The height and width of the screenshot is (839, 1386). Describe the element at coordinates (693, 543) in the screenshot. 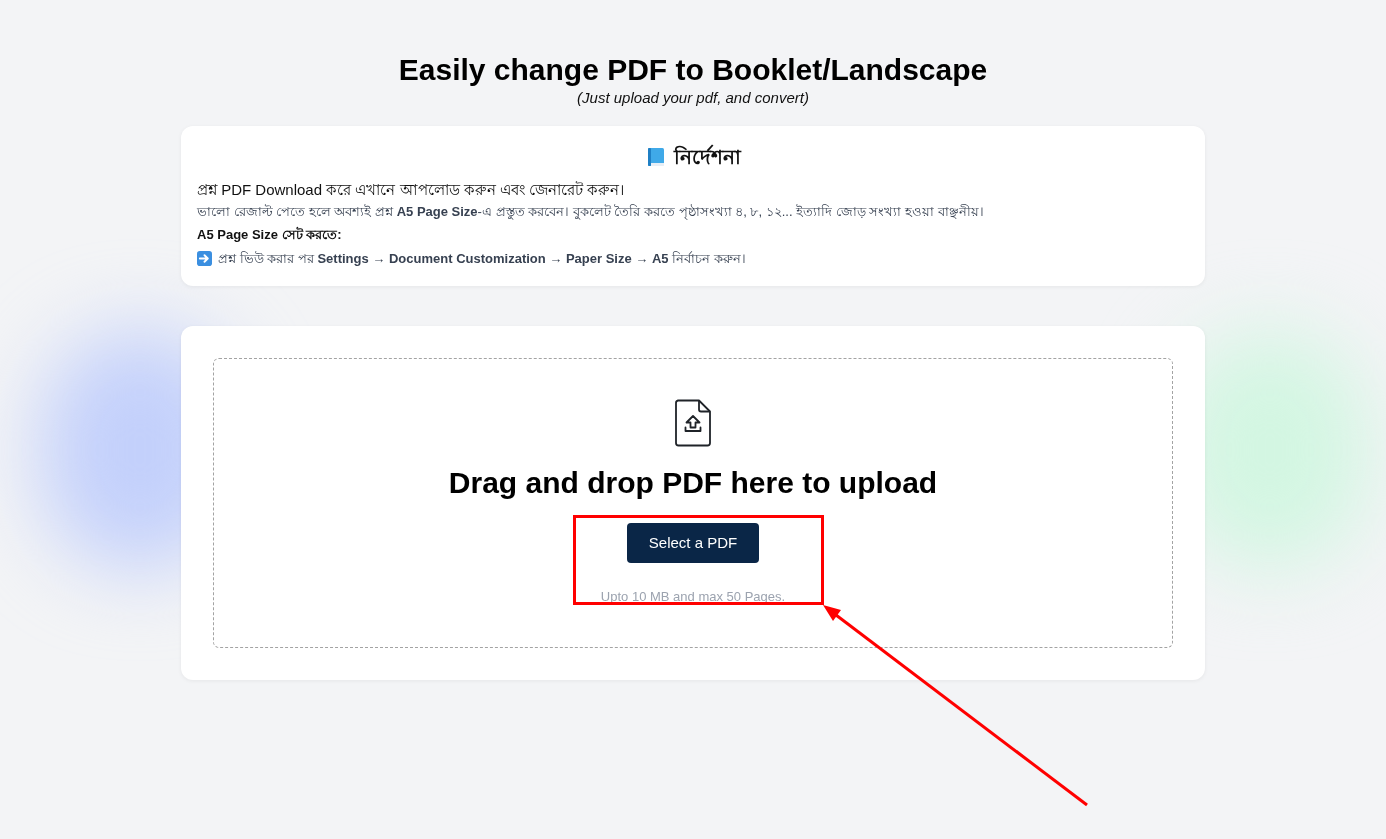

I see `select-pdf-button: Select a PDF` at that location.